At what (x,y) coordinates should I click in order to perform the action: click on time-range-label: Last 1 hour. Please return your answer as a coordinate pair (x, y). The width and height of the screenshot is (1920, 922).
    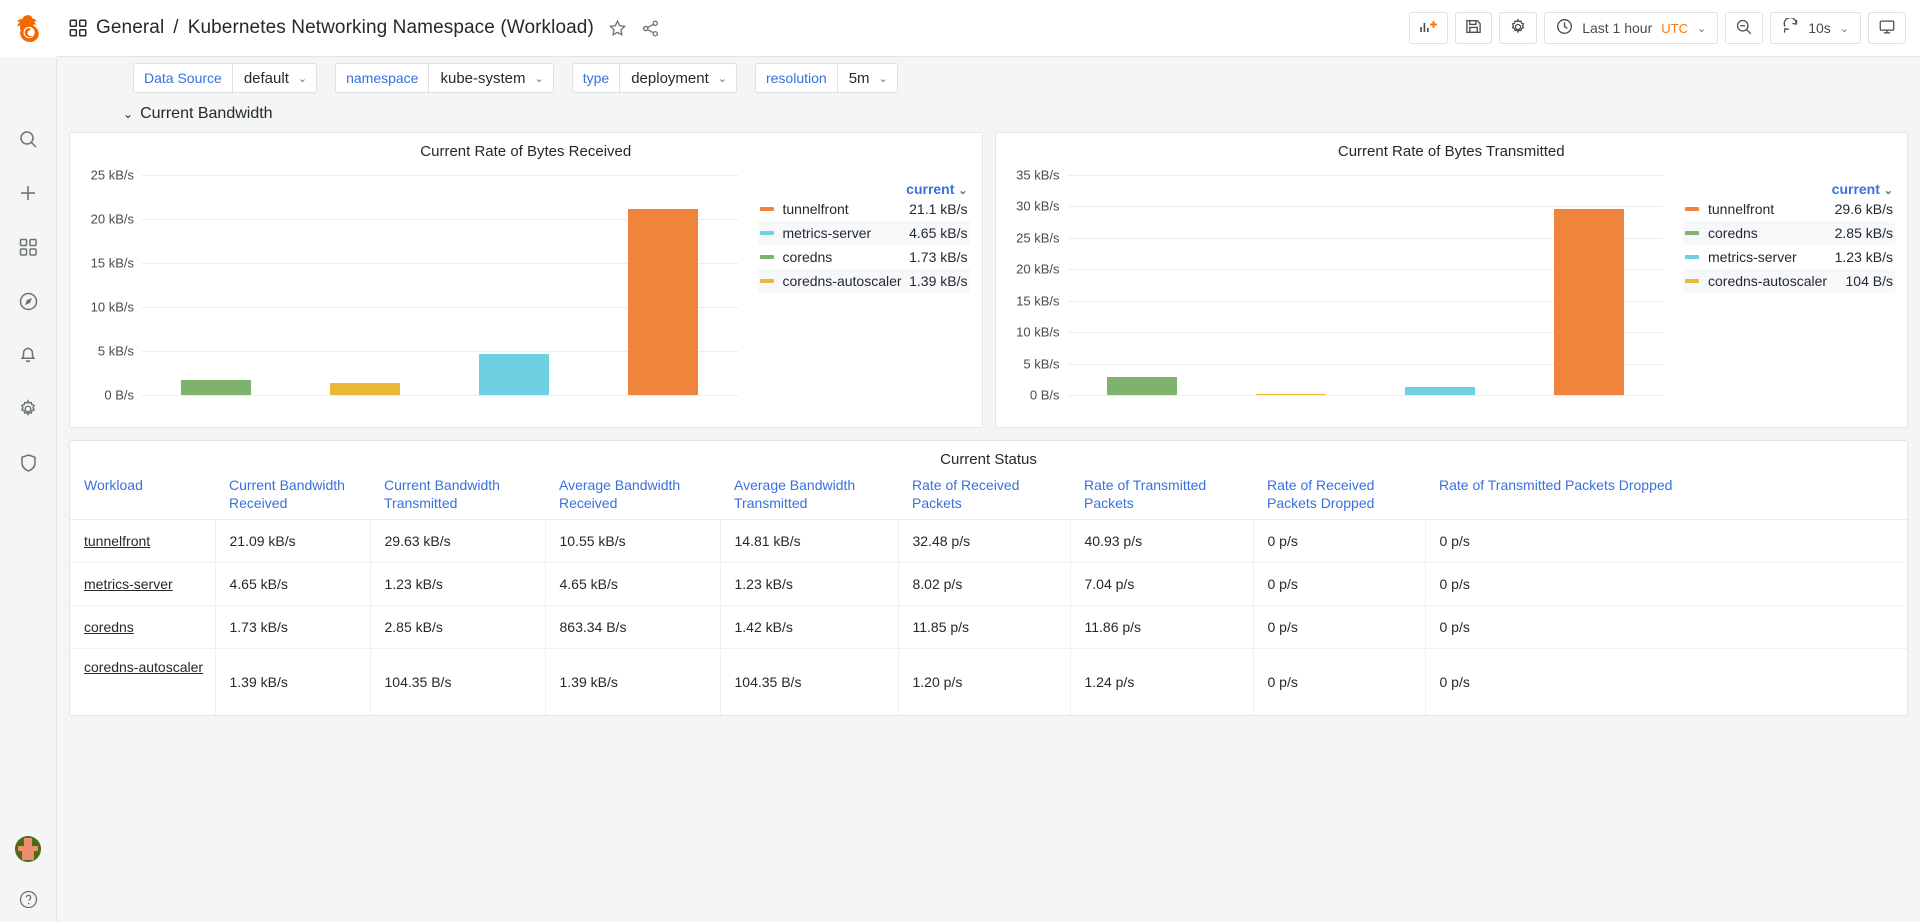
    Looking at the image, I should click on (1617, 28).